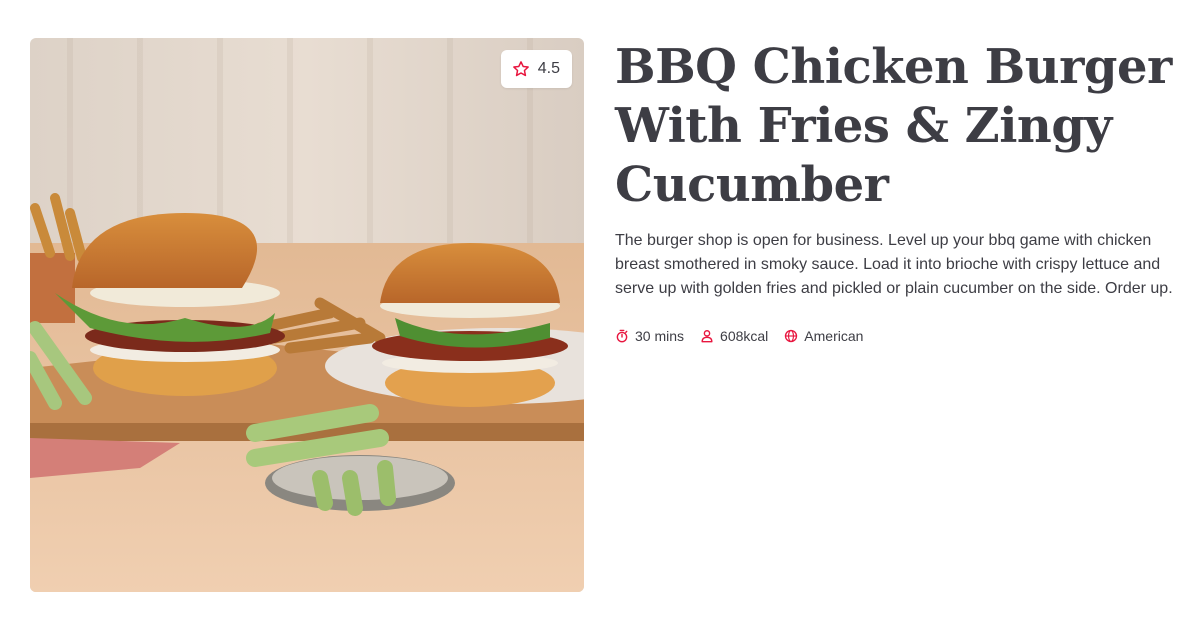 The height and width of the screenshot is (630, 1200). Describe the element at coordinates (791, 336) in the screenshot. I see `globe-icon` at that location.